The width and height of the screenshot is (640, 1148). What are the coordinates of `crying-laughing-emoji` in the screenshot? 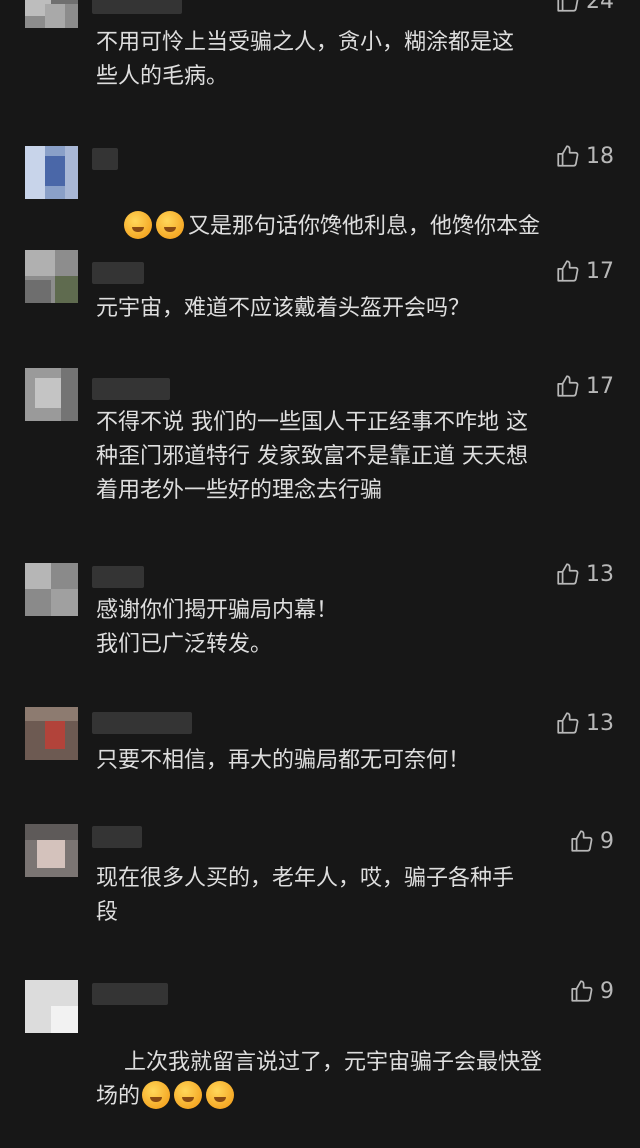 It's located at (137, 225).